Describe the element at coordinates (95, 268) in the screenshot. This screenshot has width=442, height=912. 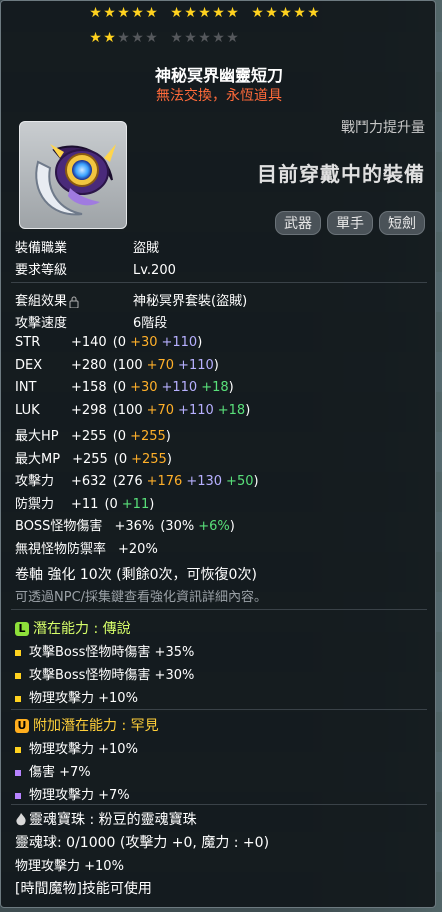
I see `req-level-row: 要求等級 Lv.200` at that location.